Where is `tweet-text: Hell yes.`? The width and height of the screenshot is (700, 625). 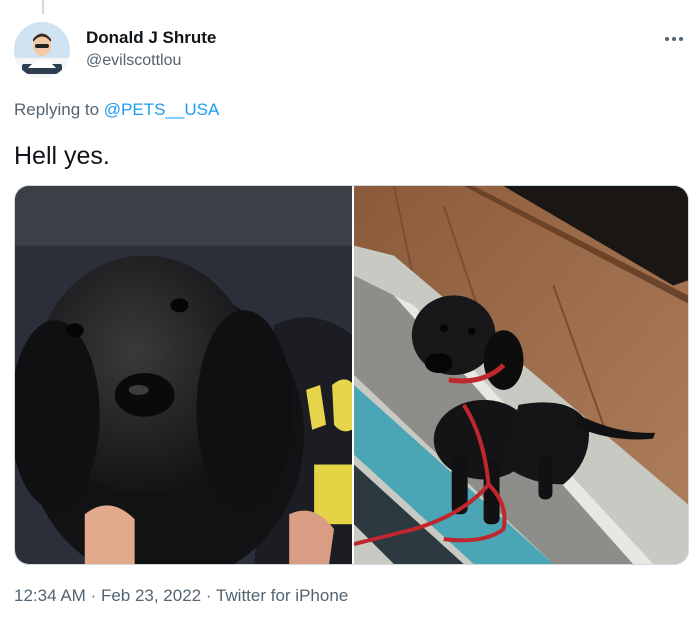
tweet-text: Hell yes. is located at coordinates (62, 156).